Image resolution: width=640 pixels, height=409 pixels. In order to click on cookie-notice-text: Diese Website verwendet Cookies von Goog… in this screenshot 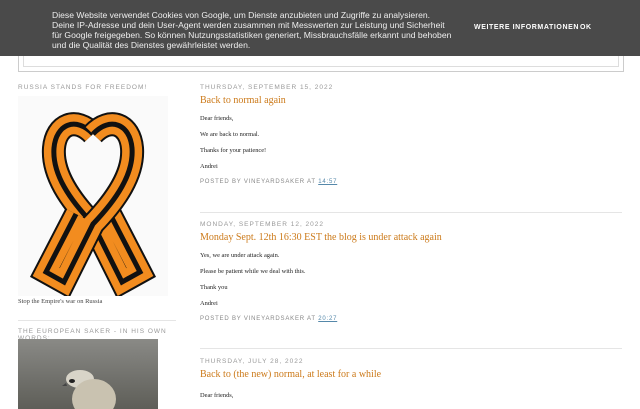, I will do `click(252, 30)`.